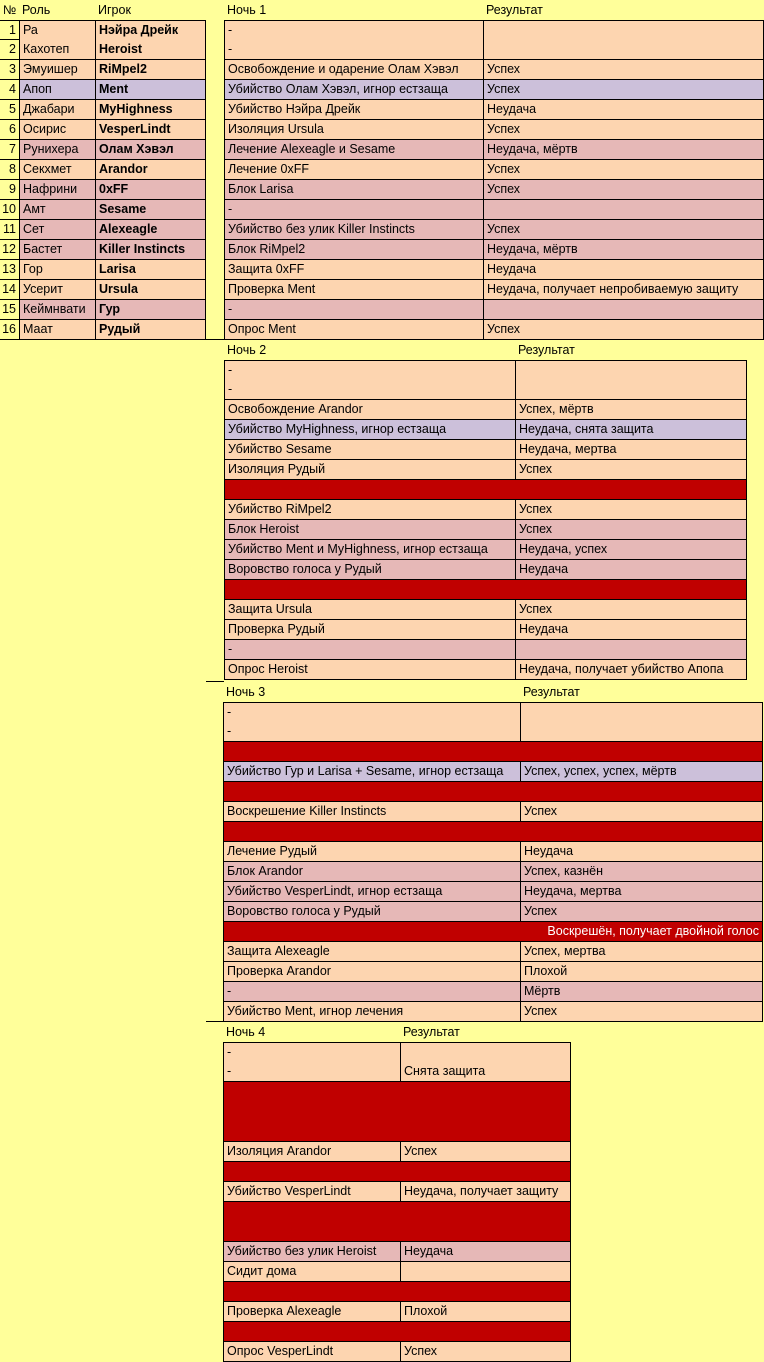 The height and width of the screenshot is (1362, 764). What do you see at coordinates (12, 149) in the screenshot?
I see `roster-num: 7` at bounding box center [12, 149].